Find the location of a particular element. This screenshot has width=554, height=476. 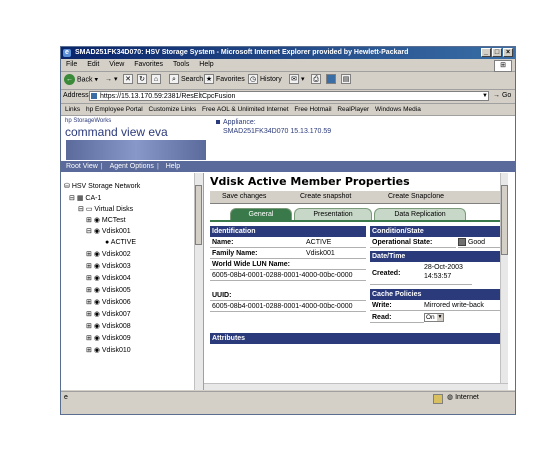

forward-arrow-icon: → is located at coordinates (108, 79).